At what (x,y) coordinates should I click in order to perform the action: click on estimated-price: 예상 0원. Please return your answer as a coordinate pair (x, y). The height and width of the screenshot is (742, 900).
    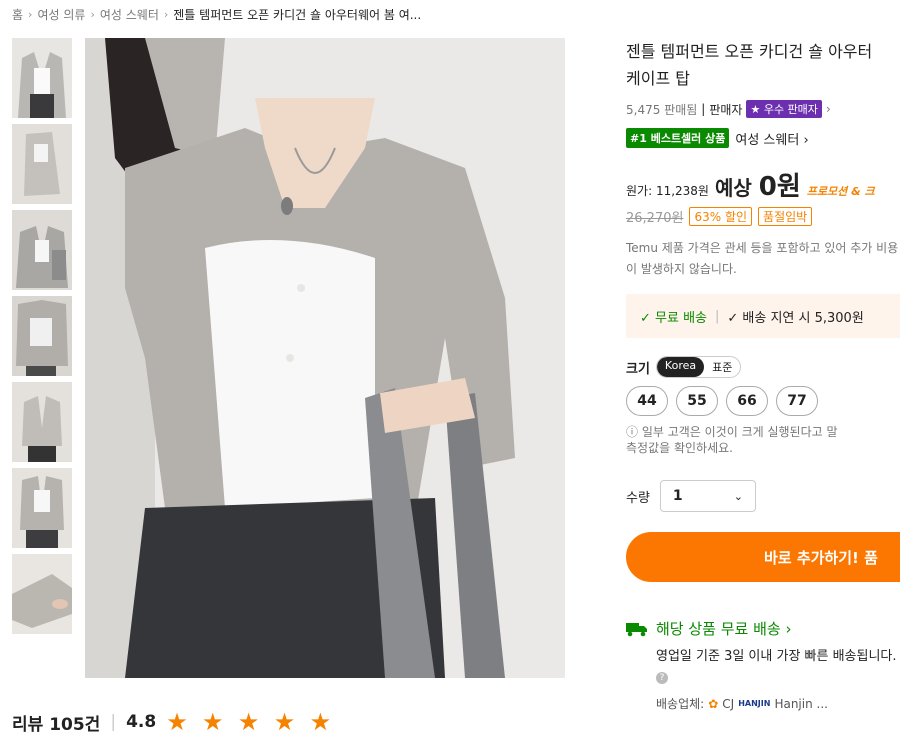
    Looking at the image, I should click on (758, 184).